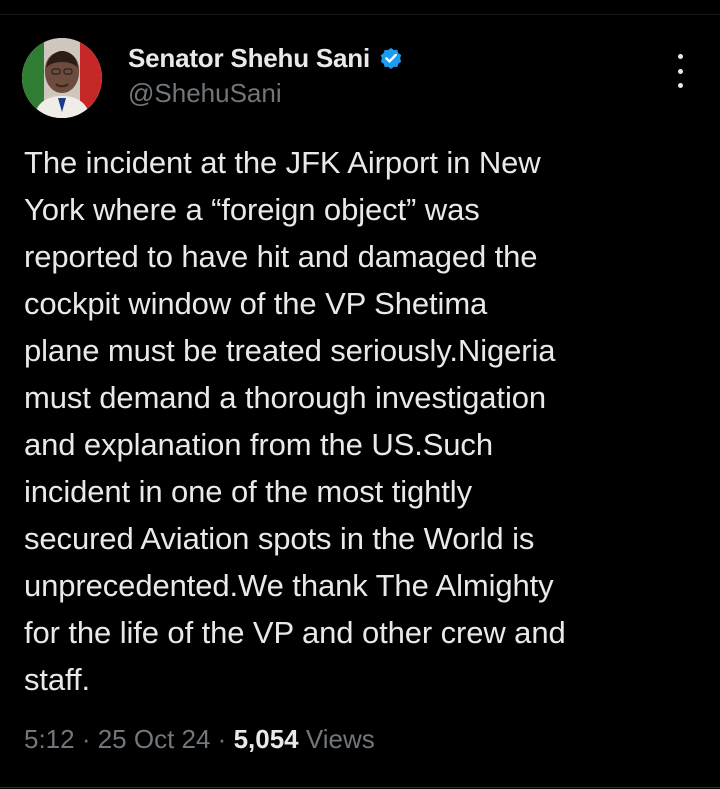  What do you see at coordinates (266, 739) in the screenshot?
I see `views-count: 5,054` at bounding box center [266, 739].